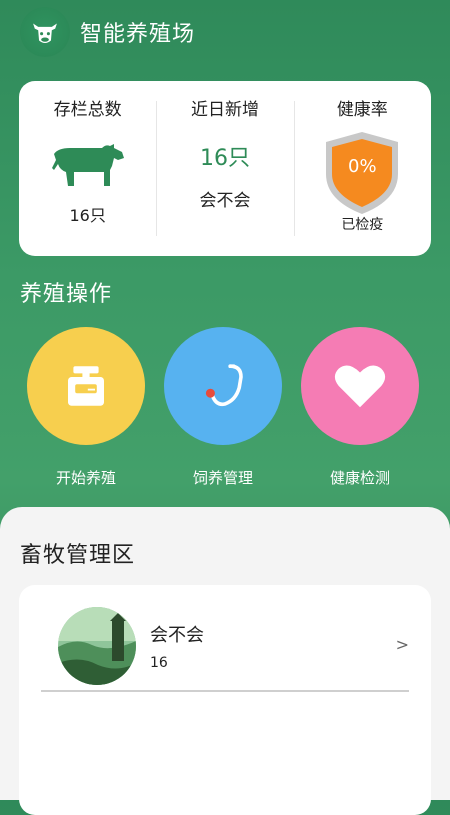 The image size is (450, 815). What do you see at coordinates (223, 386) in the screenshot?
I see `stethoscope-icon` at bounding box center [223, 386].